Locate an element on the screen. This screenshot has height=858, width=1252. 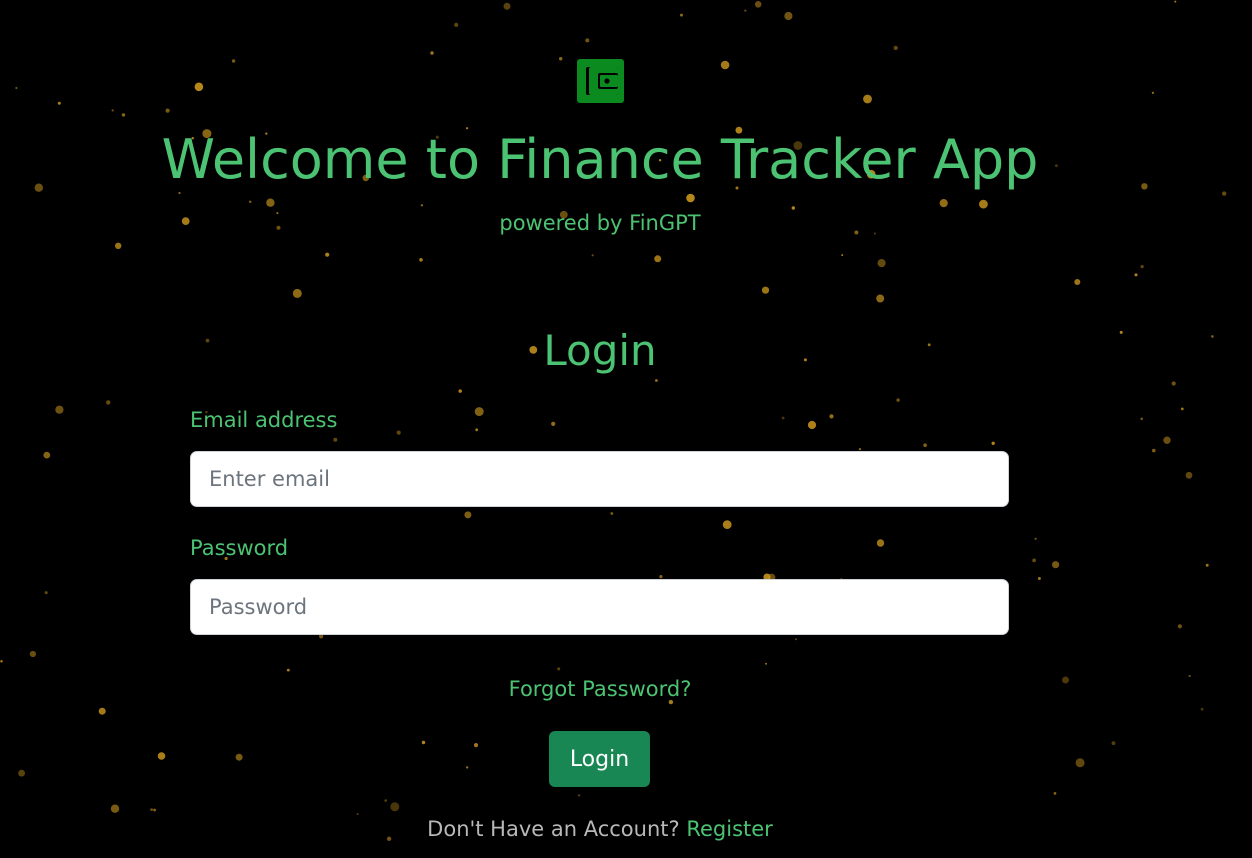
register-prompt: Don't Have an Account? is located at coordinates (553, 829).